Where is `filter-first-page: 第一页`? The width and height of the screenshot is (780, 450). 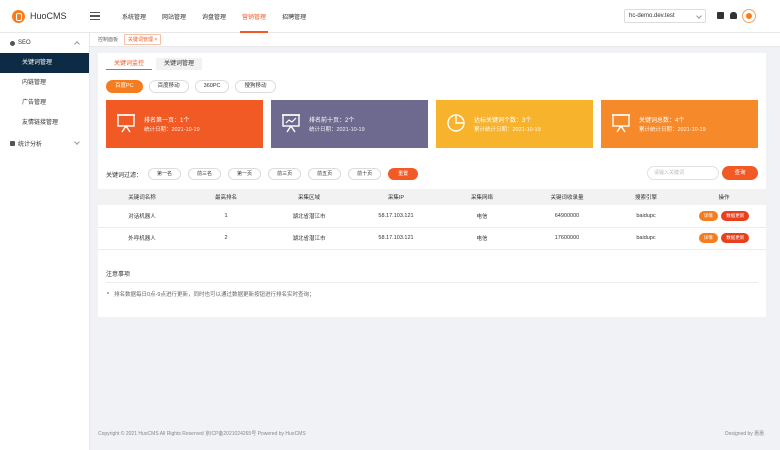
filter-first-page: 第一页 is located at coordinates (245, 174).